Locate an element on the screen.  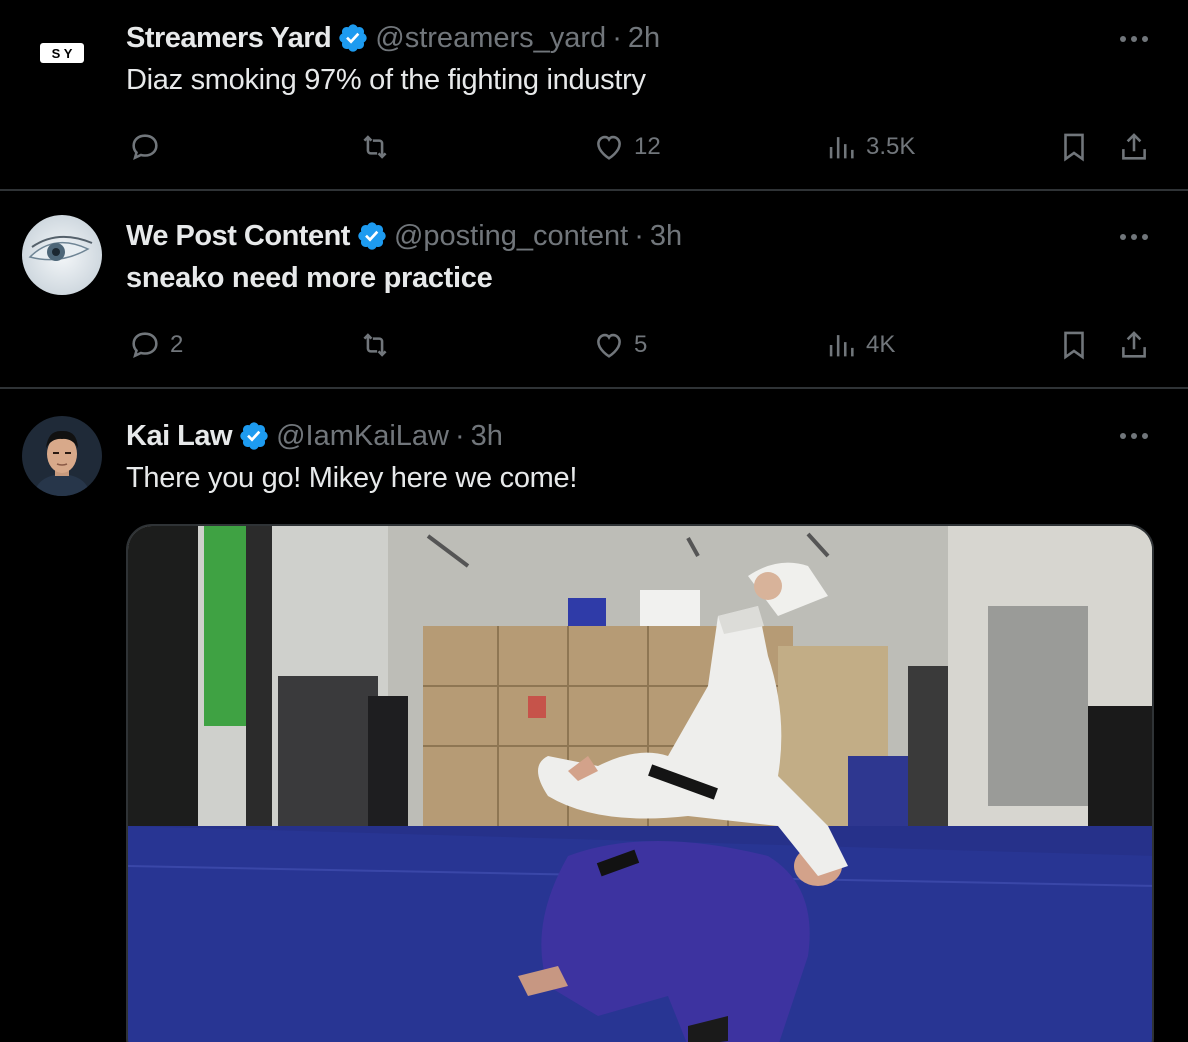
views-button: 4K is located at coordinates (859, 345).